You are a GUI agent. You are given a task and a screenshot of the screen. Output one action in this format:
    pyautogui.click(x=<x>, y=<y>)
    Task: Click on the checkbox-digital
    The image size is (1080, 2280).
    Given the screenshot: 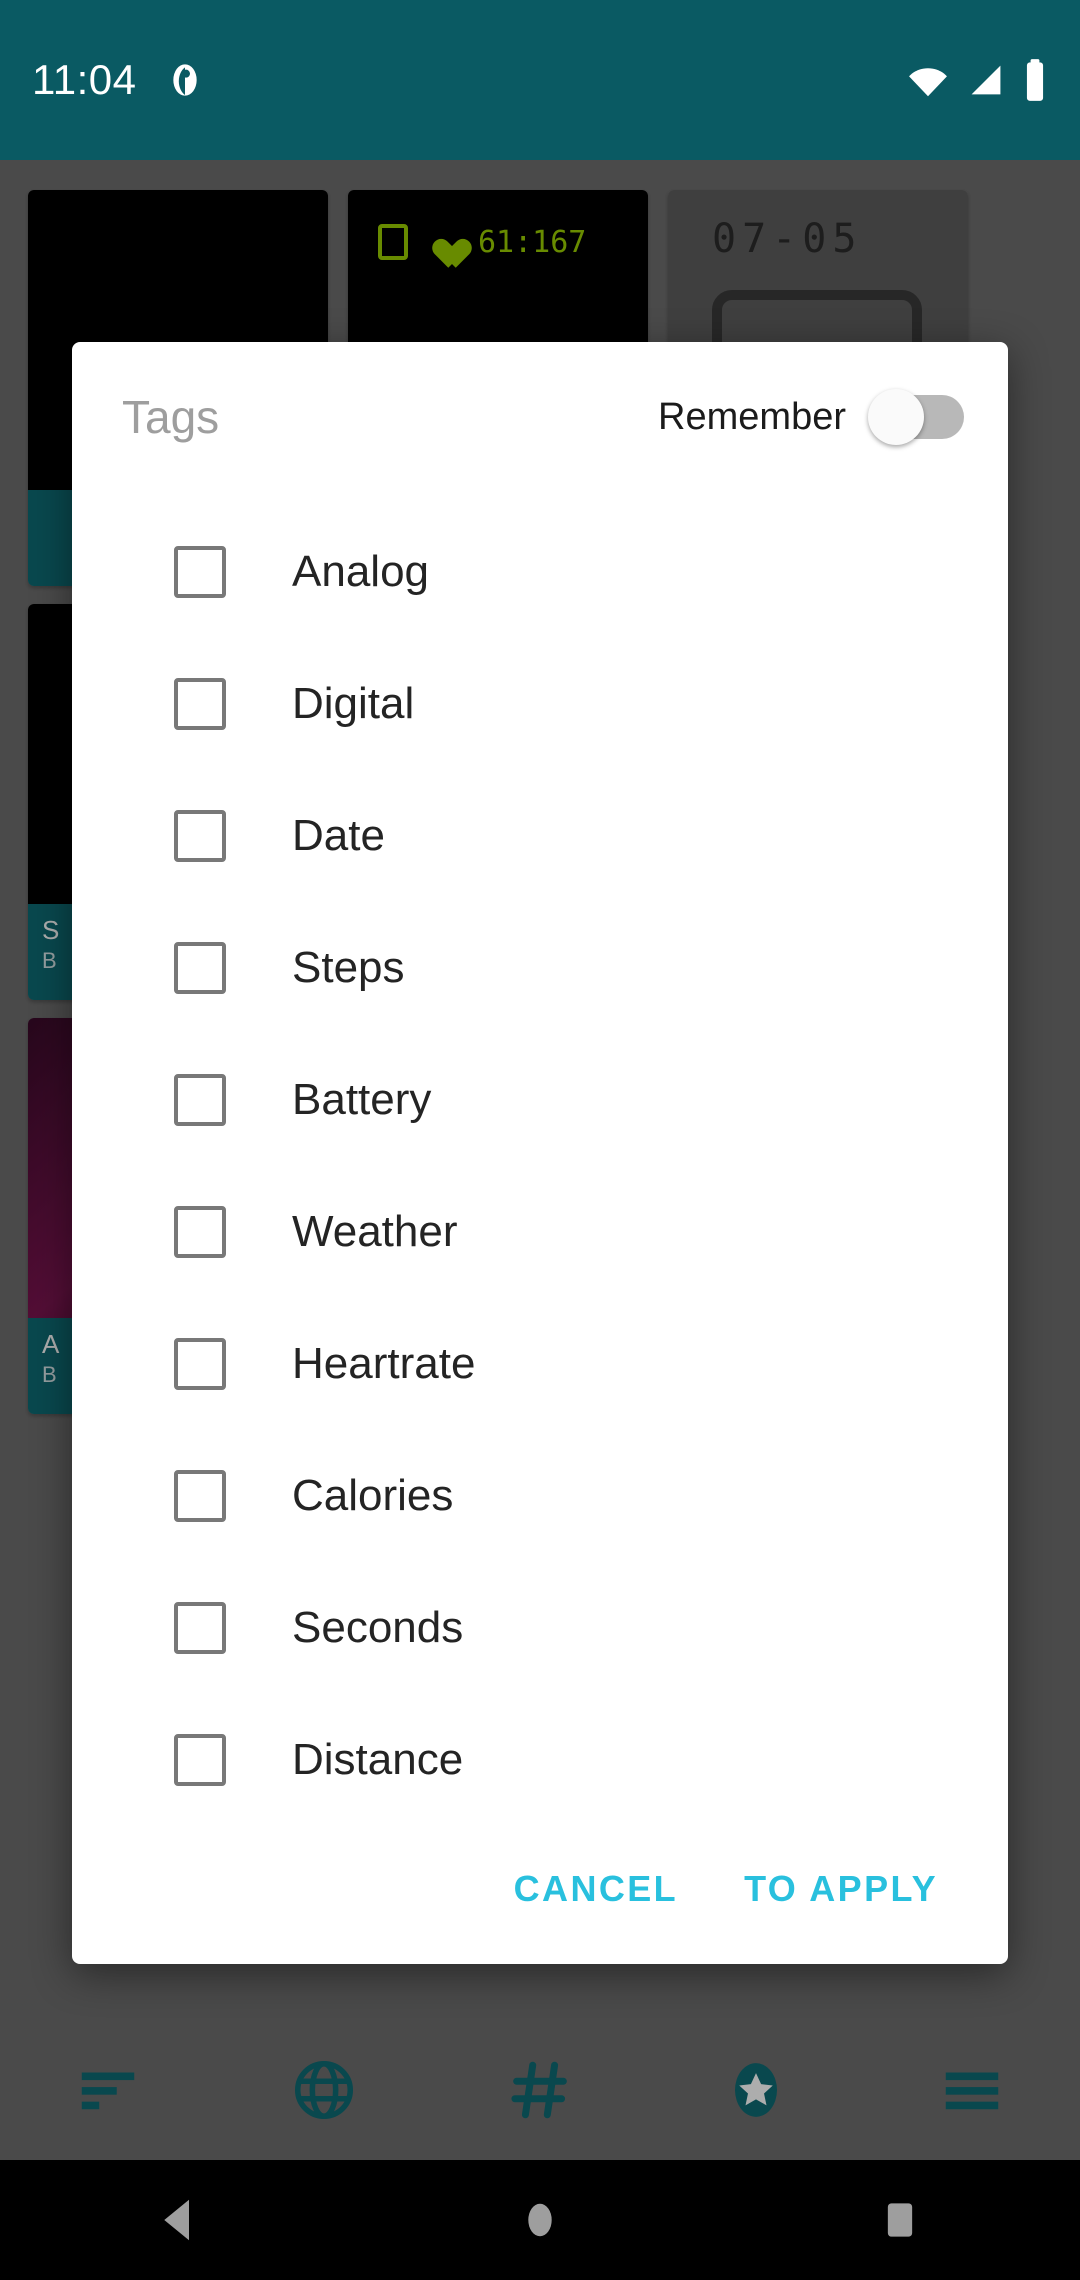 What is the action you would take?
    pyautogui.click(x=200, y=704)
    